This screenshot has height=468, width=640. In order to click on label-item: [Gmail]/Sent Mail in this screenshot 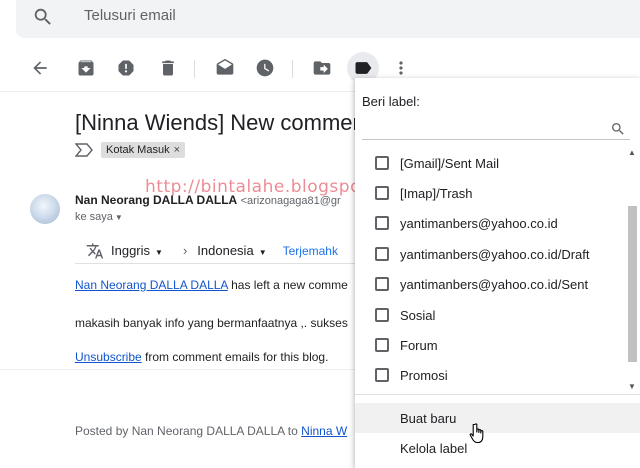, I will do `click(490, 163)`.